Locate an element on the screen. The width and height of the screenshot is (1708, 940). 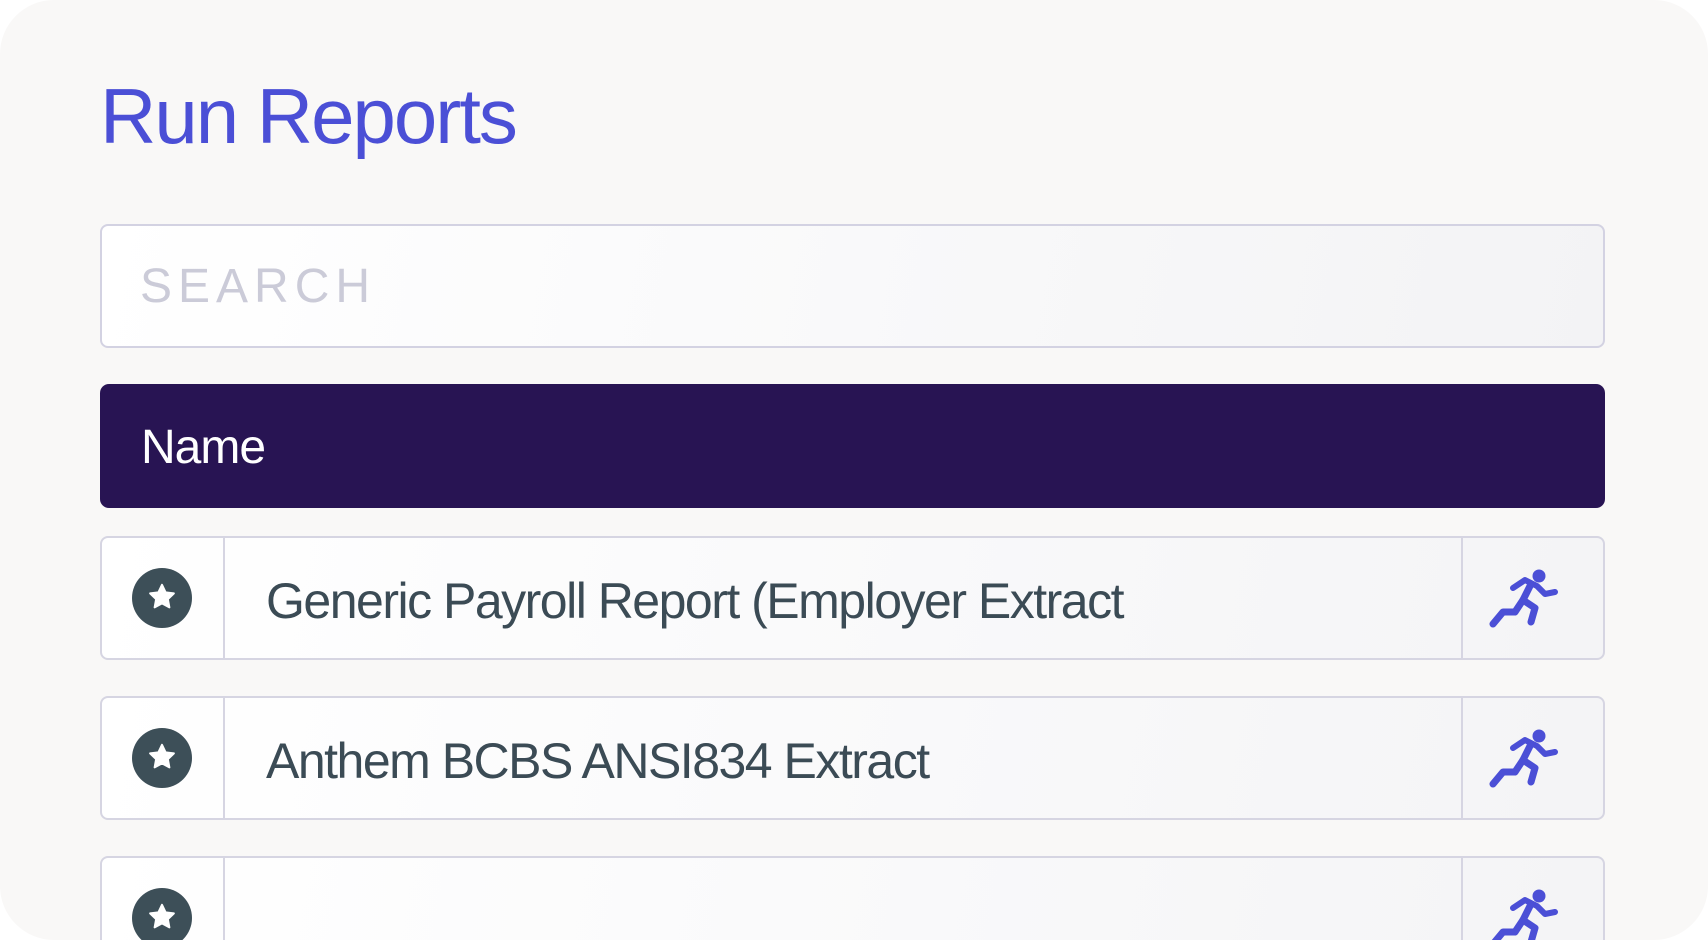
search-box is located at coordinates (852, 286).